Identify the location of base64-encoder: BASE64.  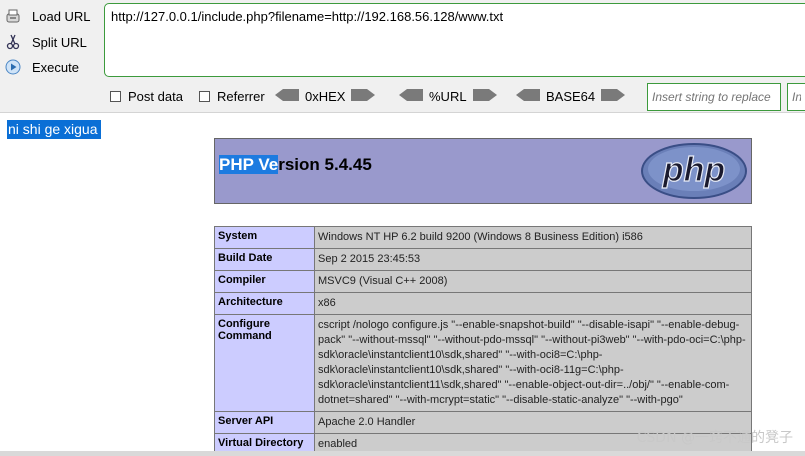
(571, 96).